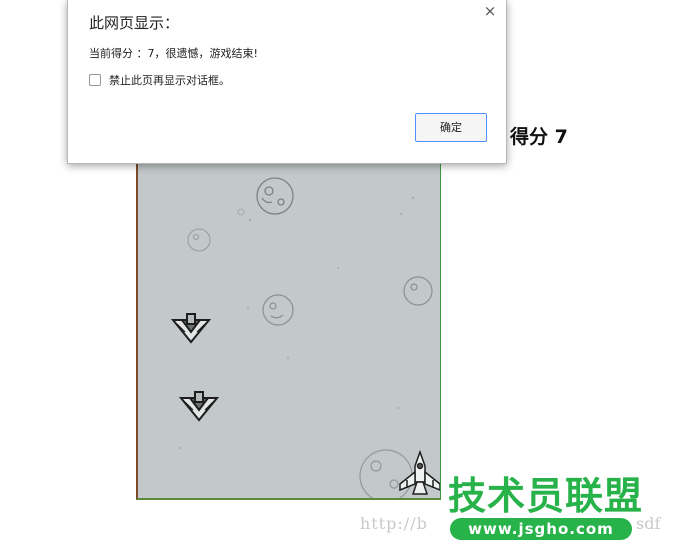 The width and height of the screenshot is (676, 545). Describe the element at coordinates (173, 53) in the screenshot. I see `dialog-message: 当前得分 ：7，很遗憾，游戏结束!` at that location.